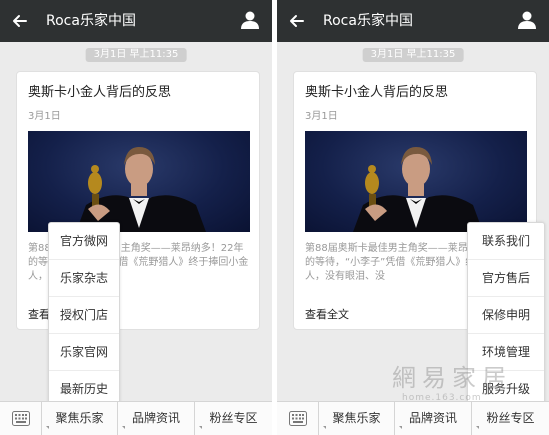 The image size is (549, 435). What do you see at coordinates (84, 315) in the screenshot?
I see `menu-item-authorized-stores: 授权门店` at bounding box center [84, 315].